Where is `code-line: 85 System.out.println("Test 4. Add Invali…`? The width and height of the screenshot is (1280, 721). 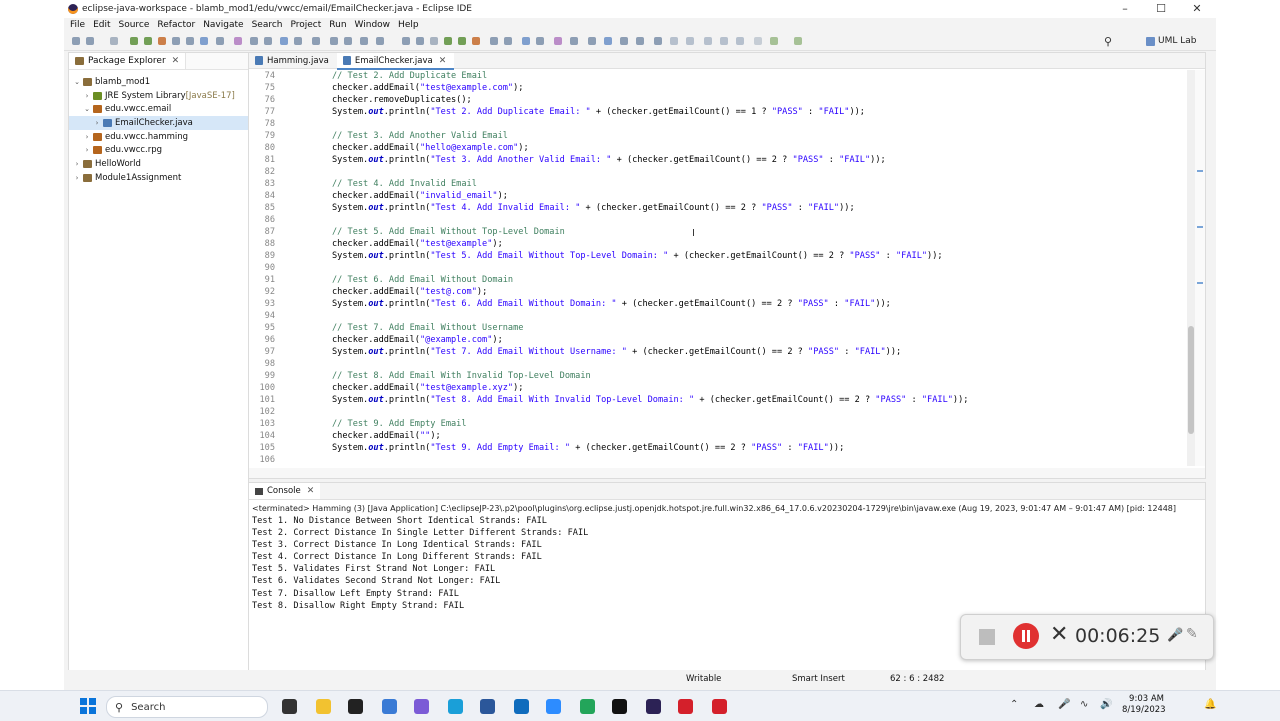
code-line: 85 System.out.println("Test 4. Add Invali… is located at coordinates (727, 208).